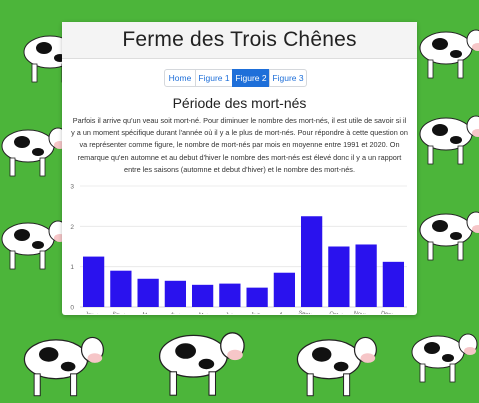 The image size is (479, 403). Describe the element at coordinates (312, 312) in the screenshot. I see `x-tick-label: Septembre` at that location.